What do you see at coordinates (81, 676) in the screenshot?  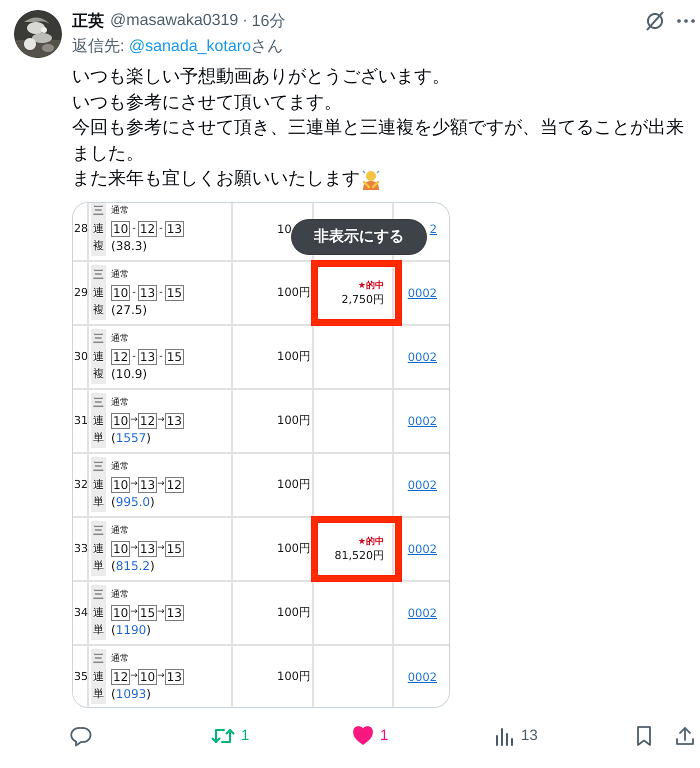 I see `row-number: 35` at bounding box center [81, 676].